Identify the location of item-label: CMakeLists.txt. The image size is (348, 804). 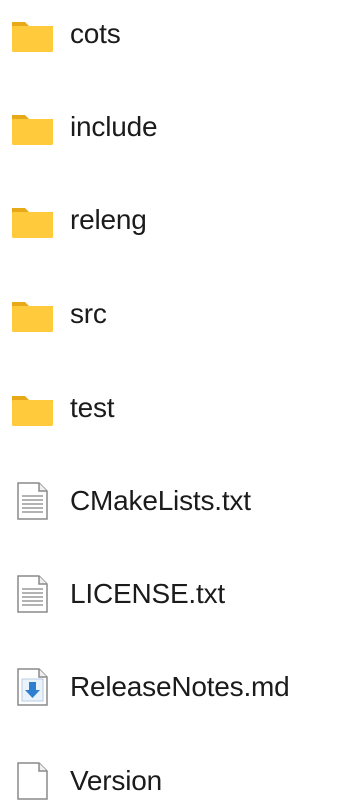
(160, 500).